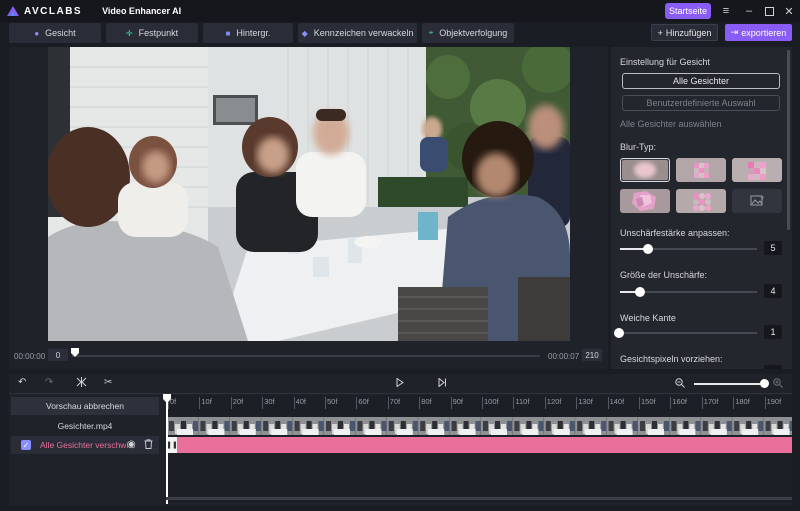 This screenshot has height=511, width=800. What do you see at coordinates (617, 401) in the screenshot?
I see `ruler-tick-label: 140f` at bounding box center [617, 401].